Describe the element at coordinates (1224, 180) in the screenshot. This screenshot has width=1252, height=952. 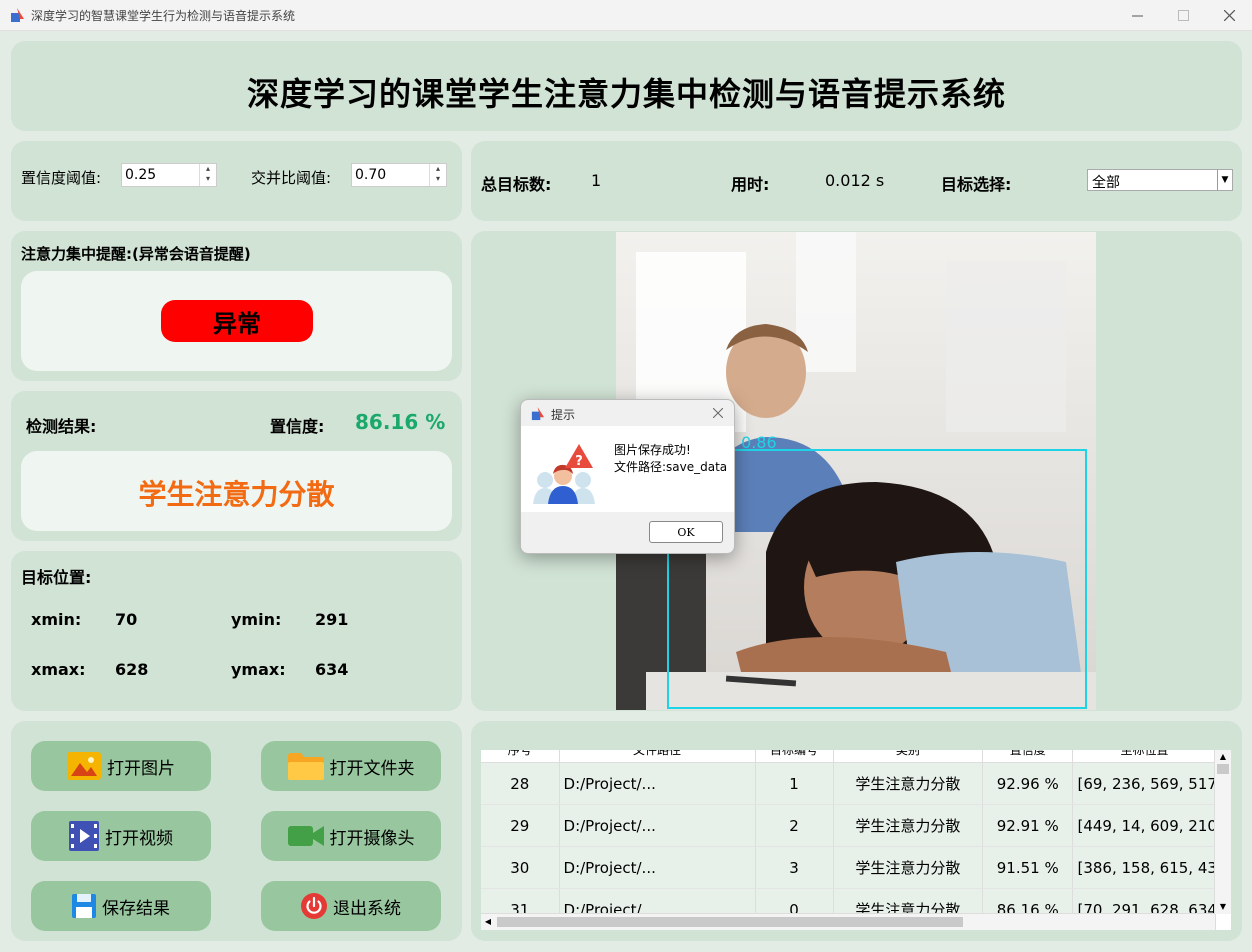
I see `chevron-down-icon: ▼` at that location.